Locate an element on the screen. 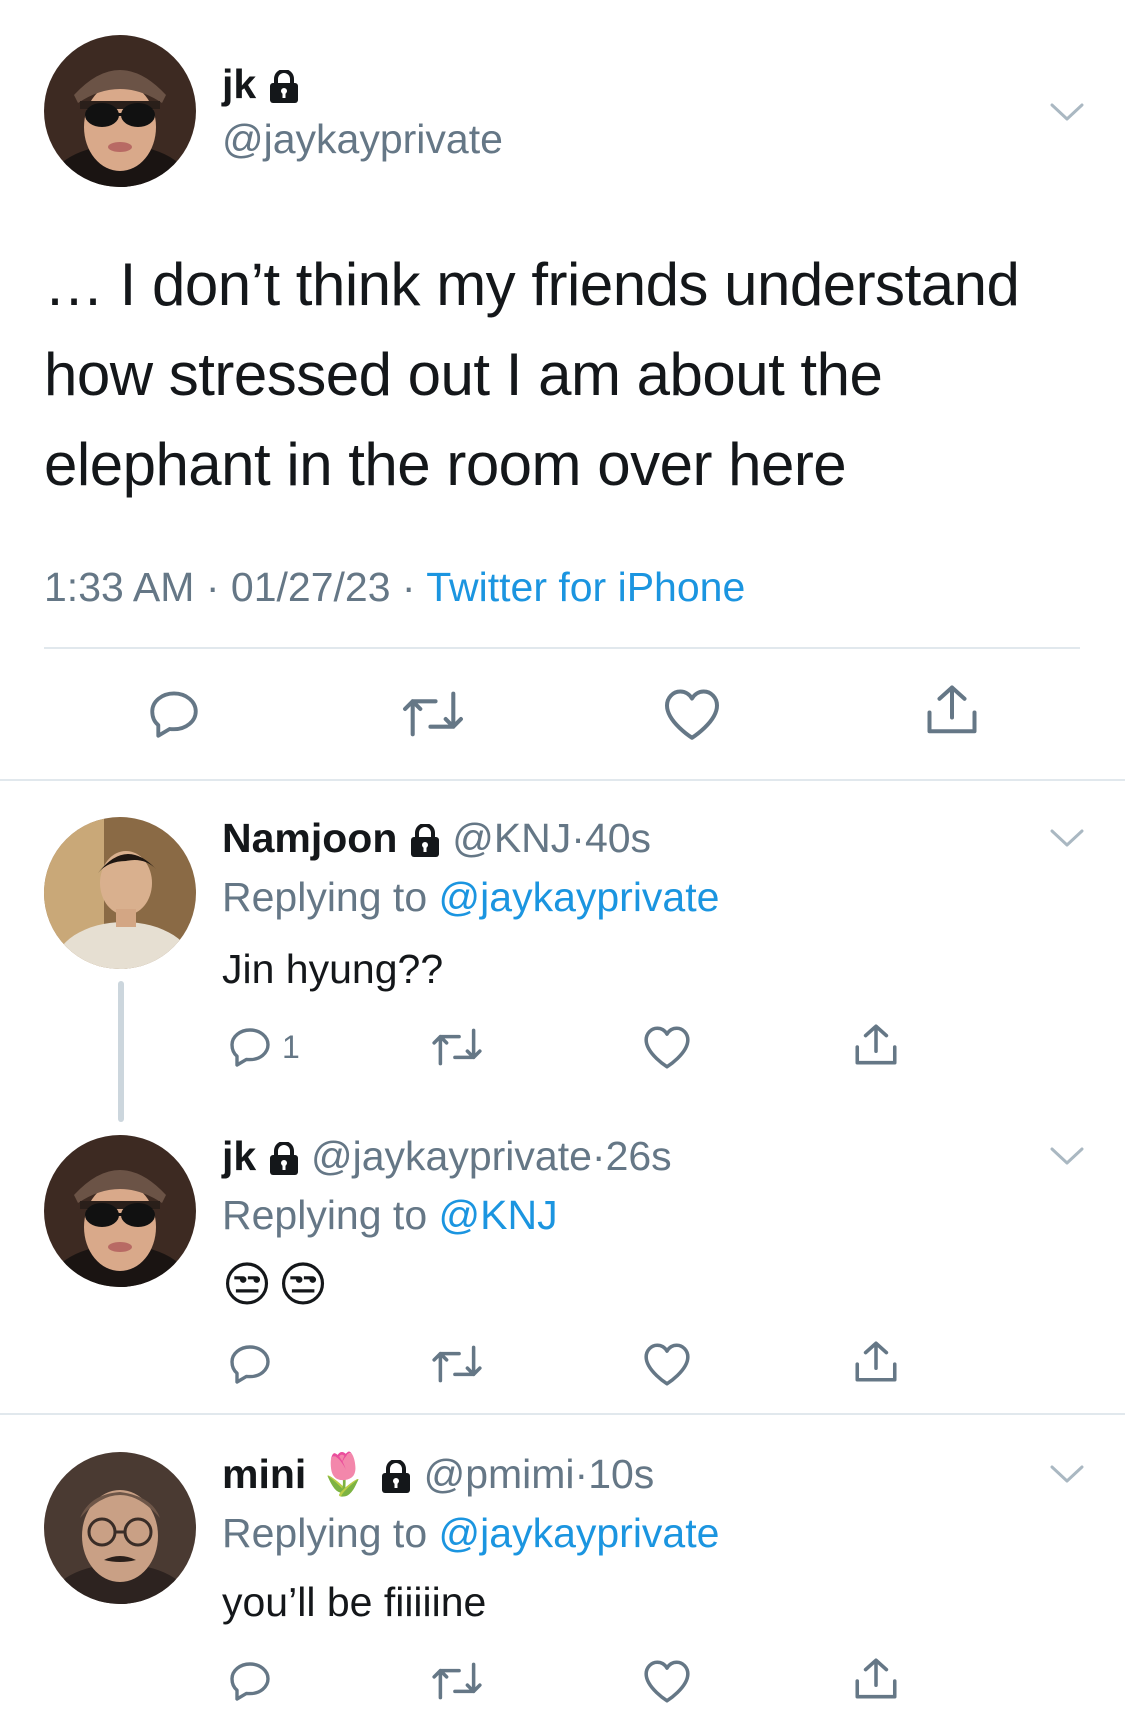 Image resolution: width=1125 pixels, height=1735 pixels. tweet-source-link: Twitter for iPhone is located at coordinates (585, 587).